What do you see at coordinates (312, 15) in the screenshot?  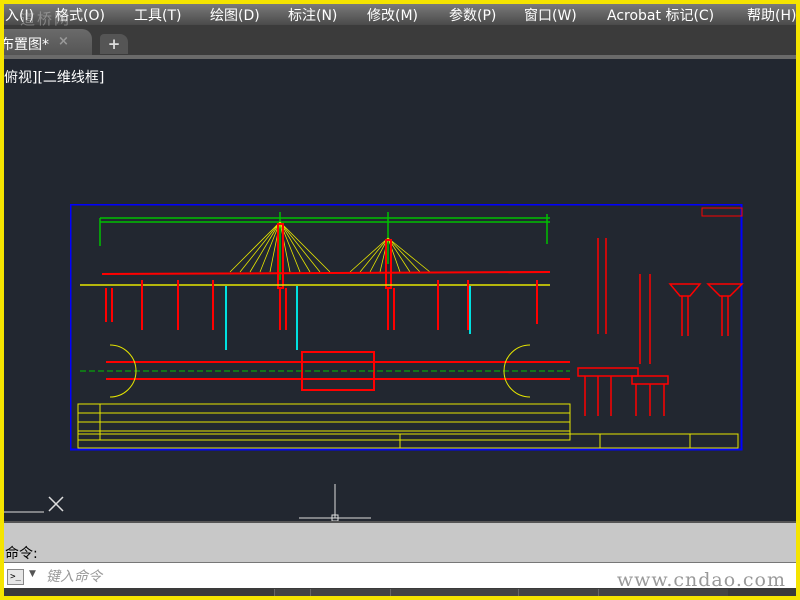 I see `menu-dimension: 标注(N)` at bounding box center [312, 15].